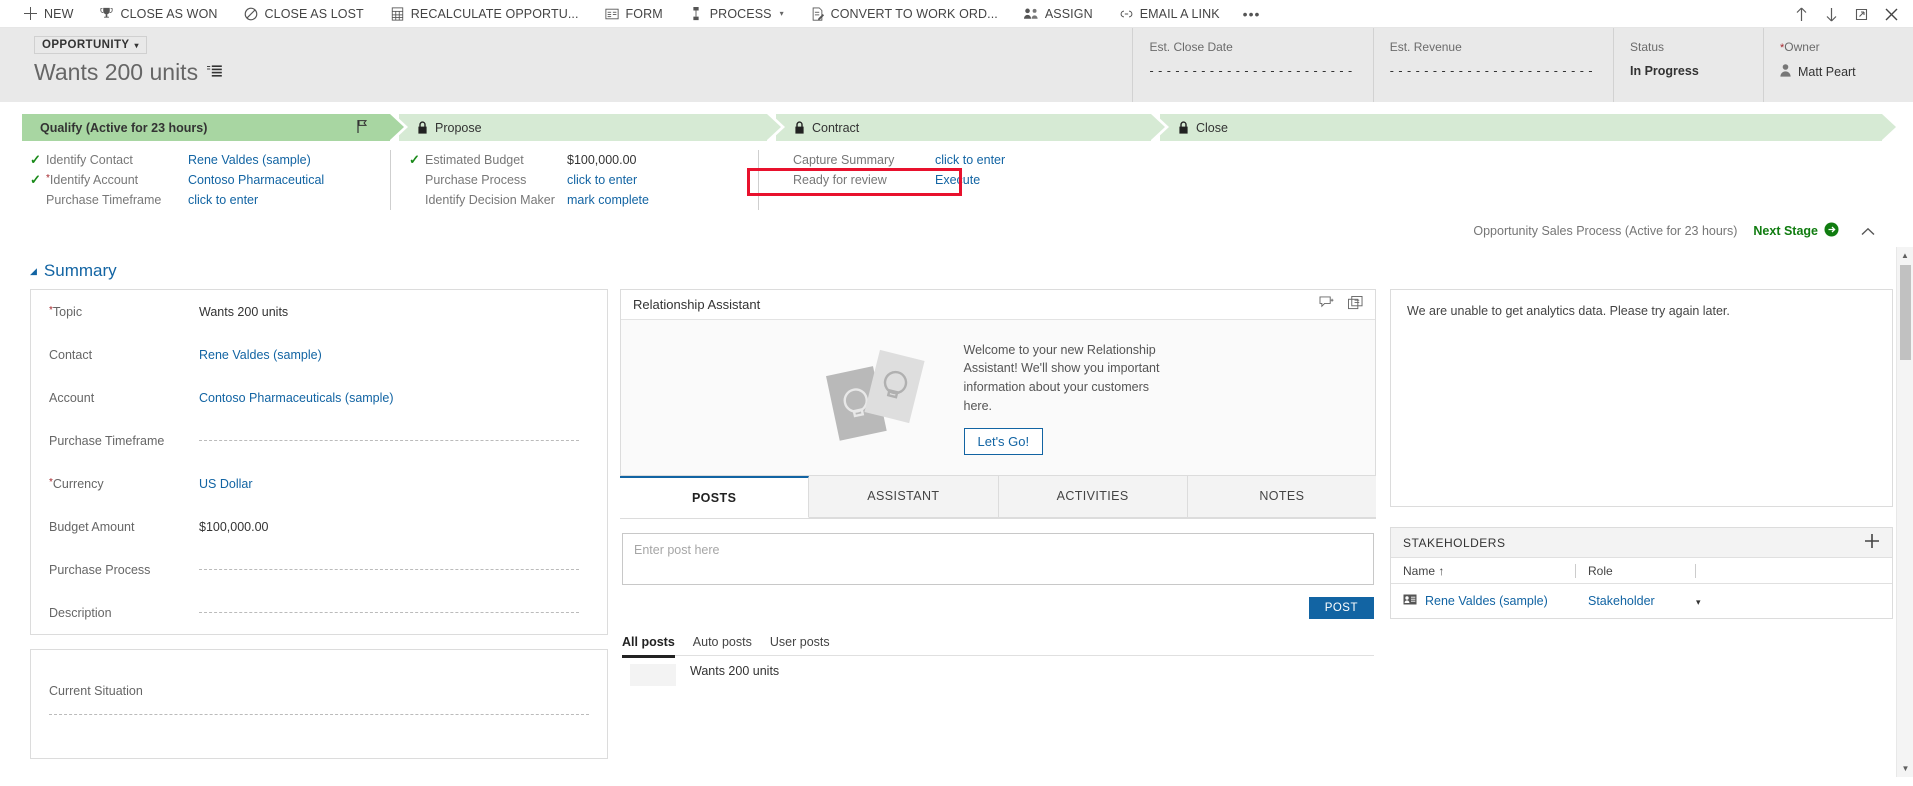 The width and height of the screenshot is (1913, 786). What do you see at coordinates (836, 127) in the screenshot?
I see `stage-label: Contract` at bounding box center [836, 127].